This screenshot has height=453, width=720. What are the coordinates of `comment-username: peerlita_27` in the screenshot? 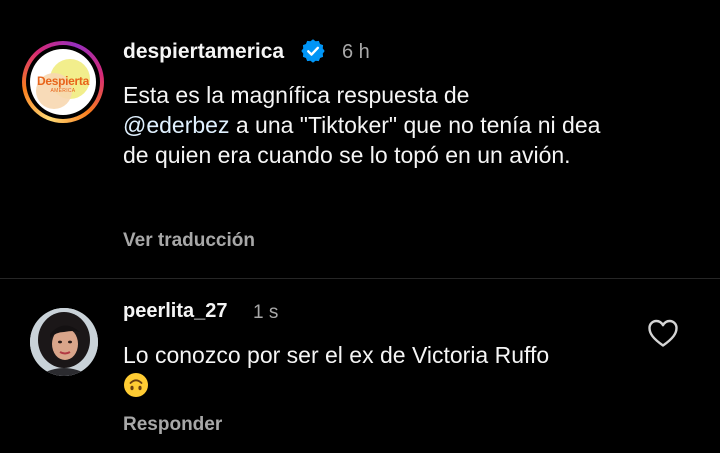 It's located at (175, 311).